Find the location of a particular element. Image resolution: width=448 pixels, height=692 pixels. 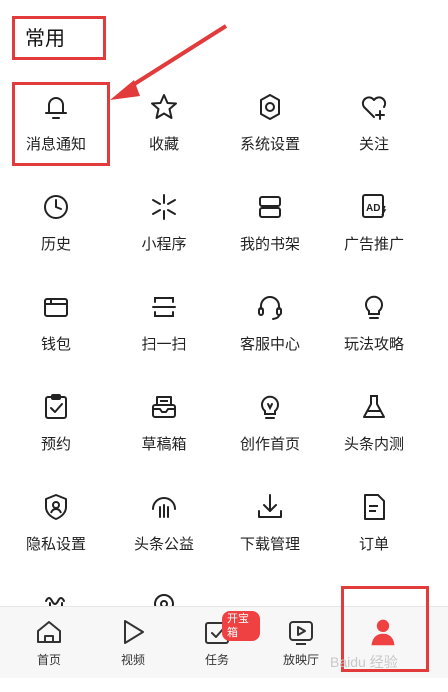

shield-user-icon is located at coordinates (56, 507).